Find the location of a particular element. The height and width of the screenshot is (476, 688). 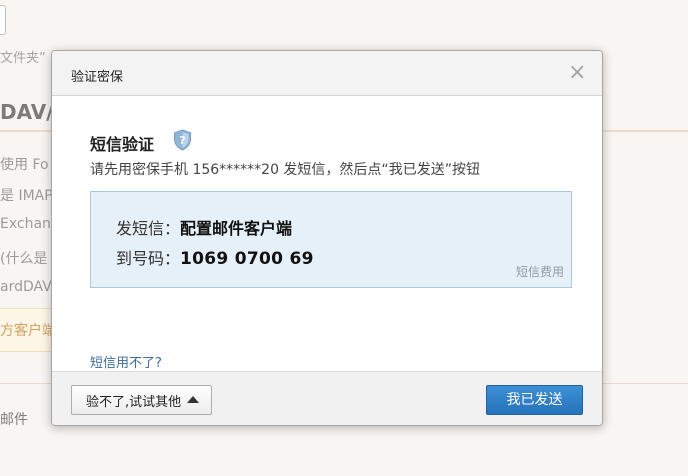

dialog-title: 验证密保 is located at coordinates (97, 77).